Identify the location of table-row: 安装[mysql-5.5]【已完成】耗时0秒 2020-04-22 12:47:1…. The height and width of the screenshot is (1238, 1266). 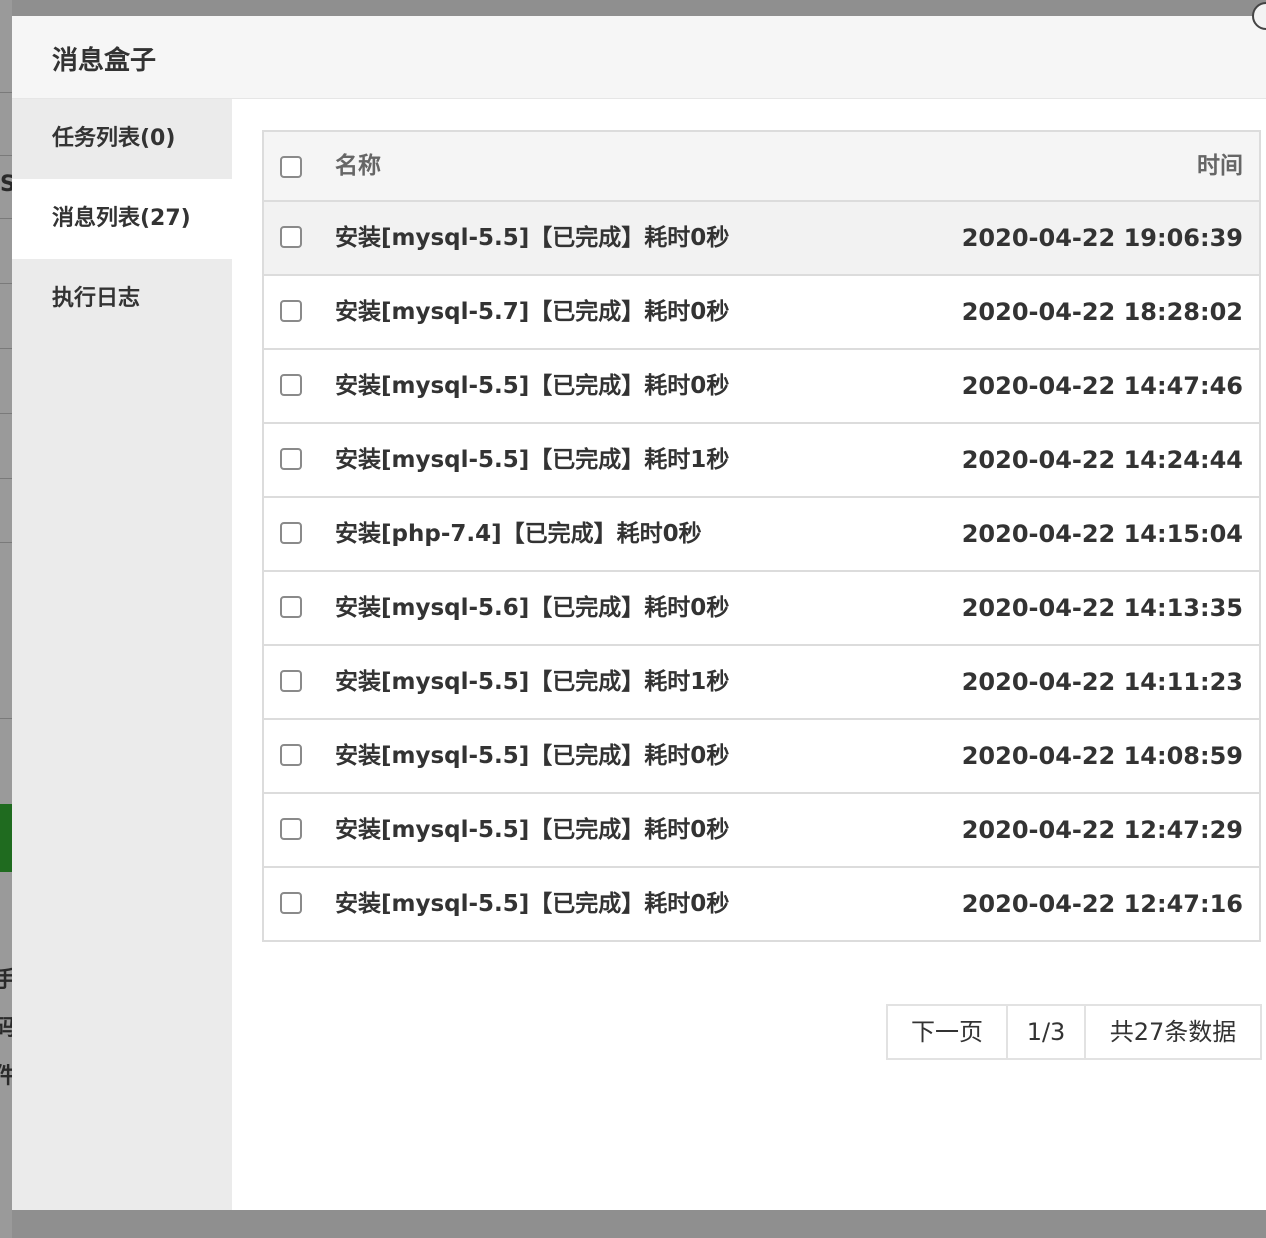
(761, 904).